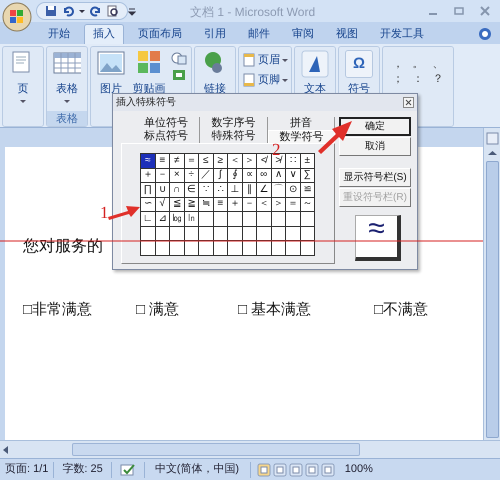 The width and height of the screenshot is (500, 480). What do you see at coordinates (418, 79) in the screenshot?
I see `symbol-button: ：` at bounding box center [418, 79].